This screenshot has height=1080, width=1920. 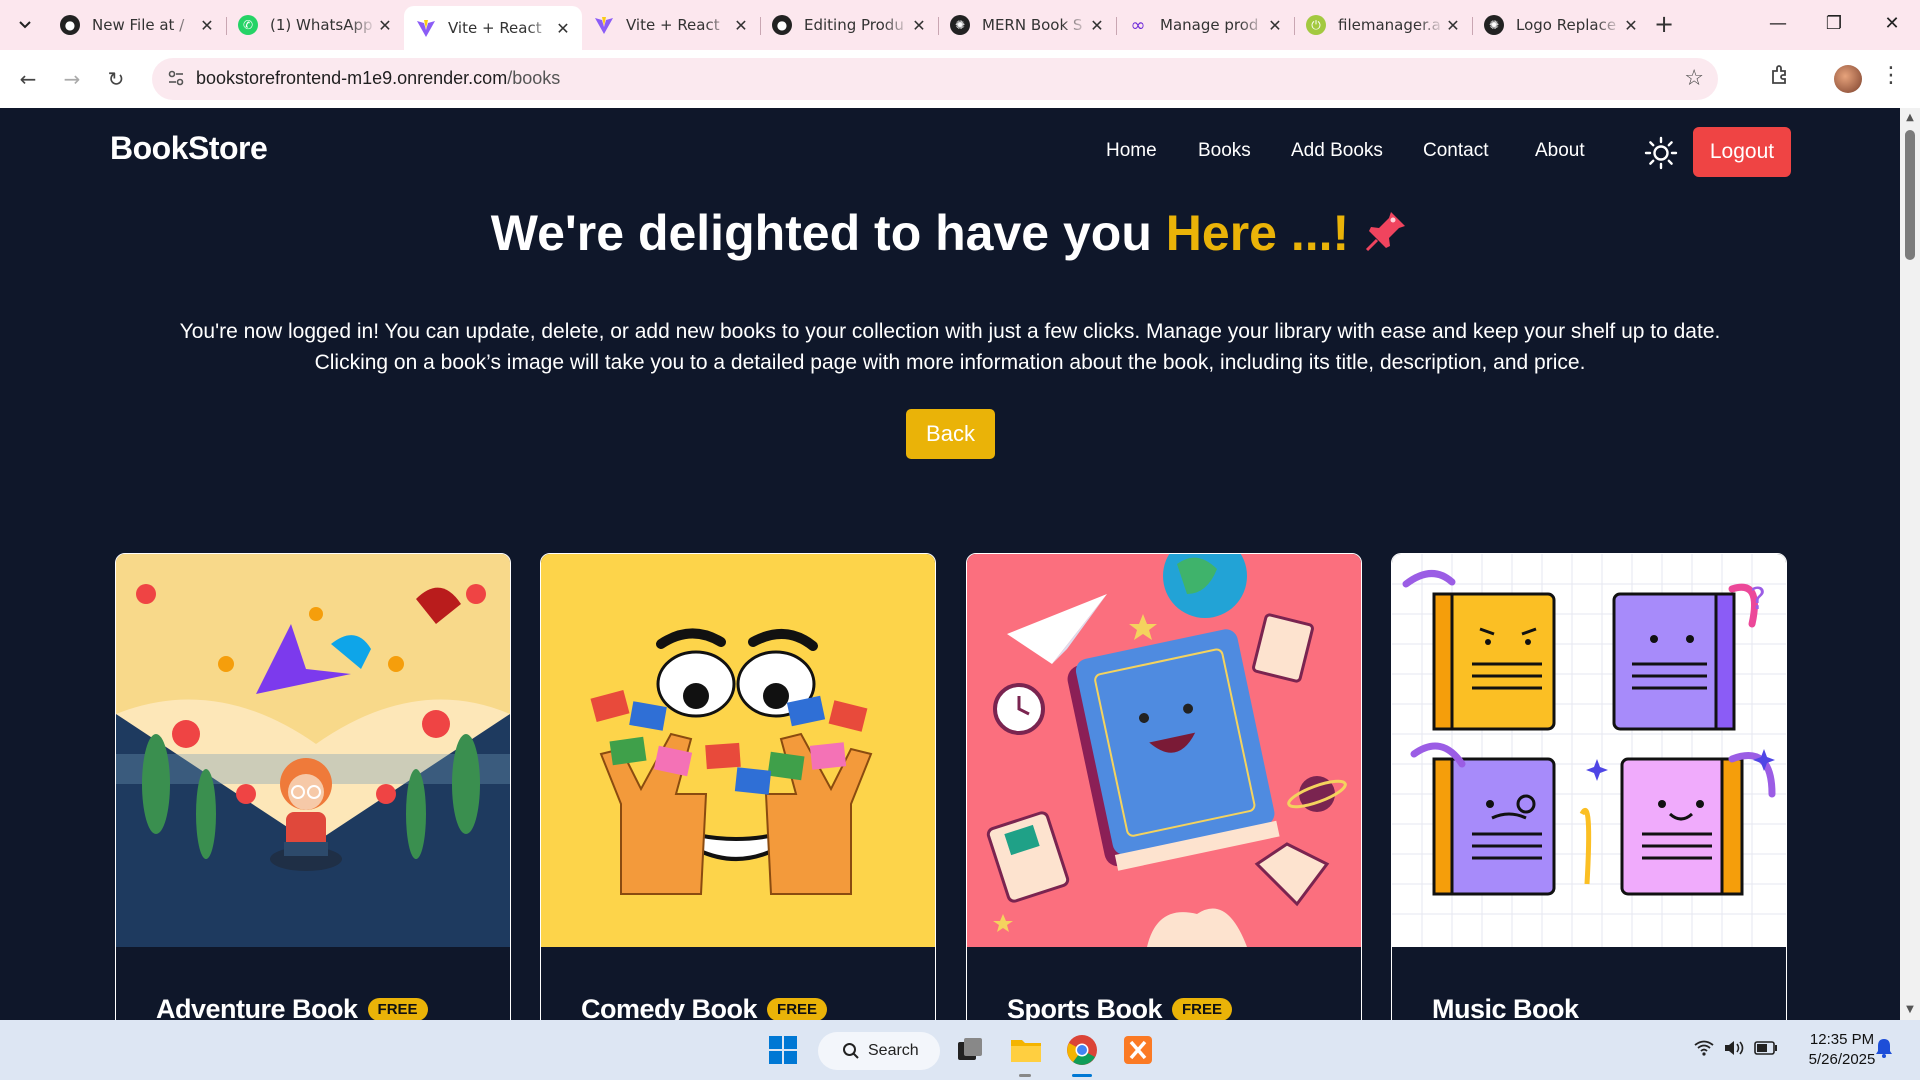 I want to click on nav-contact: Contact, so click(x=1455, y=151).